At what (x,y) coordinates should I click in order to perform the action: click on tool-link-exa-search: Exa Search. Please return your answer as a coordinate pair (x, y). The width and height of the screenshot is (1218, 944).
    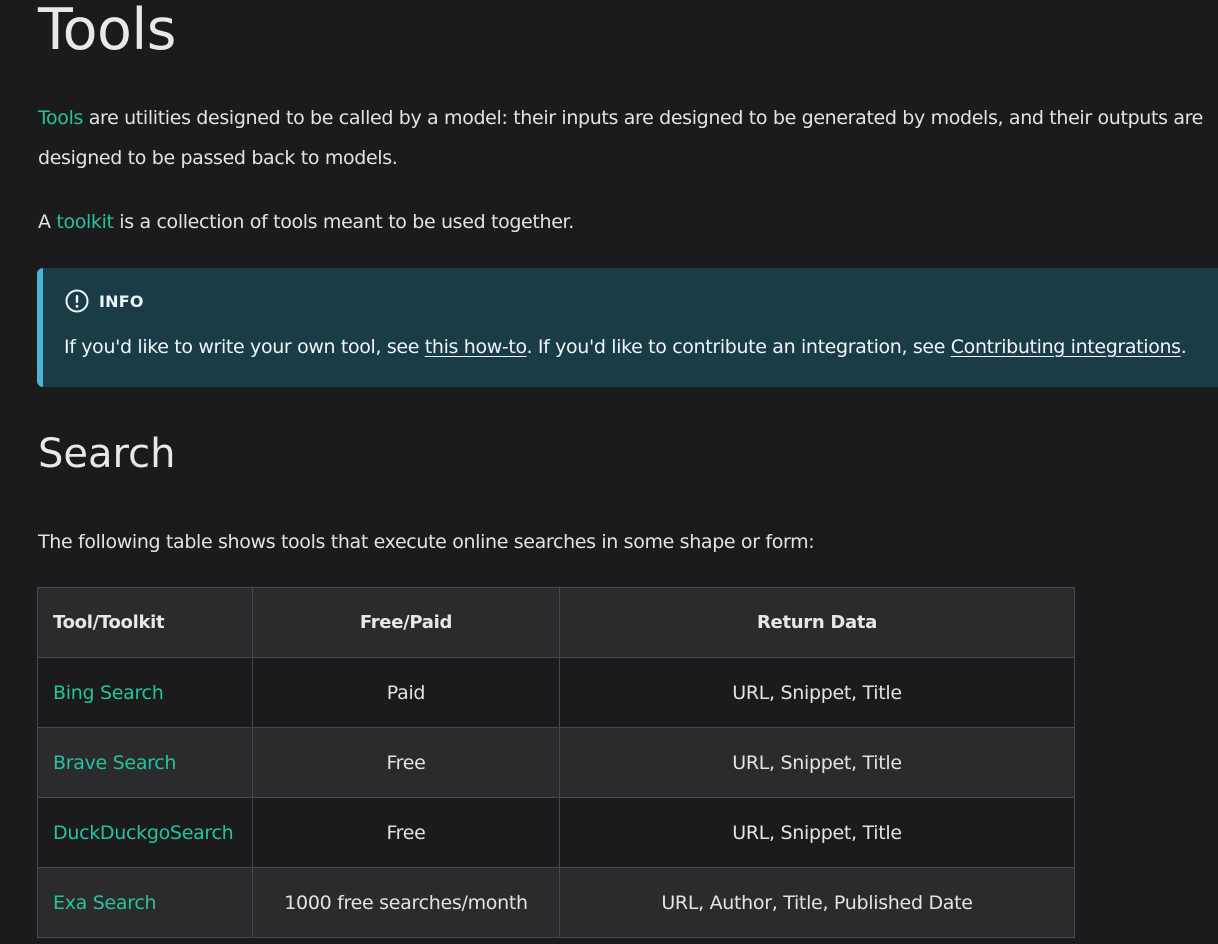
    Looking at the image, I should click on (145, 902).